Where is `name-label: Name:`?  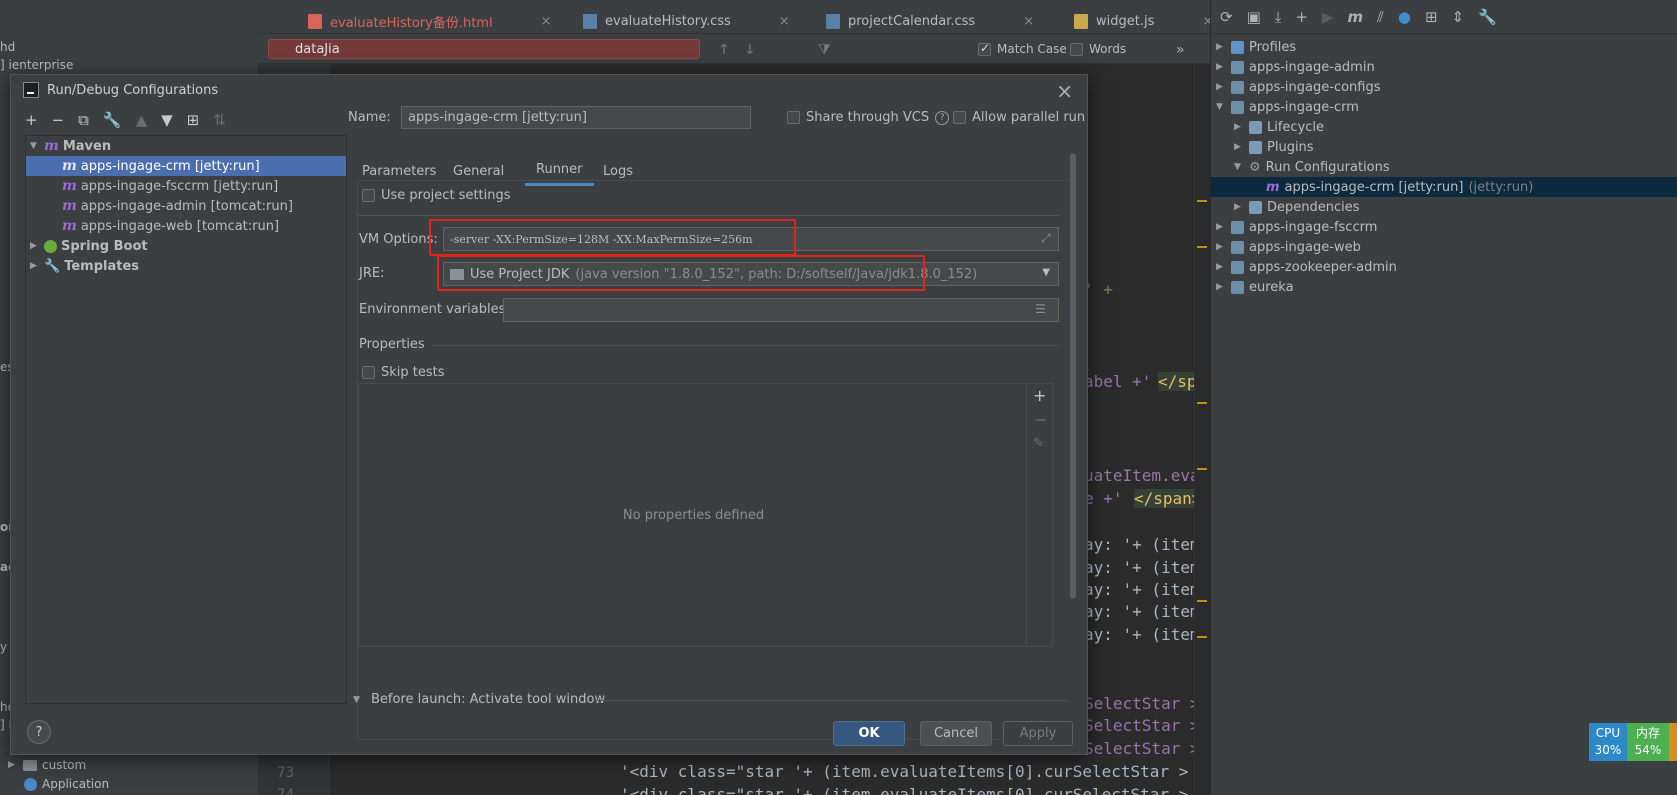 name-label: Name: is located at coordinates (369, 117).